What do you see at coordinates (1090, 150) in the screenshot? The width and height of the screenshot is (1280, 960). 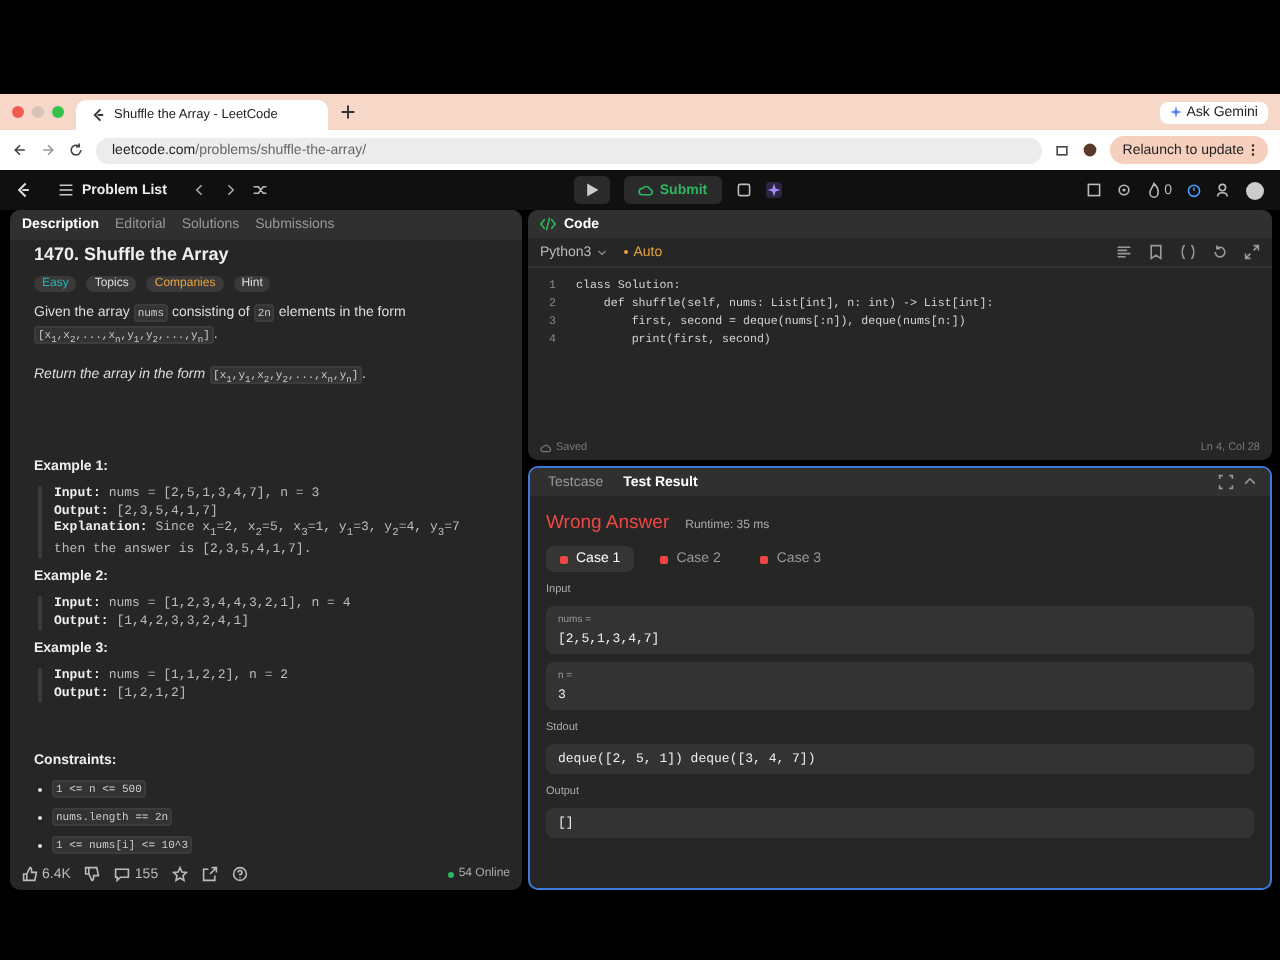 I see `avatar-icon` at bounding box center [1090, 150].